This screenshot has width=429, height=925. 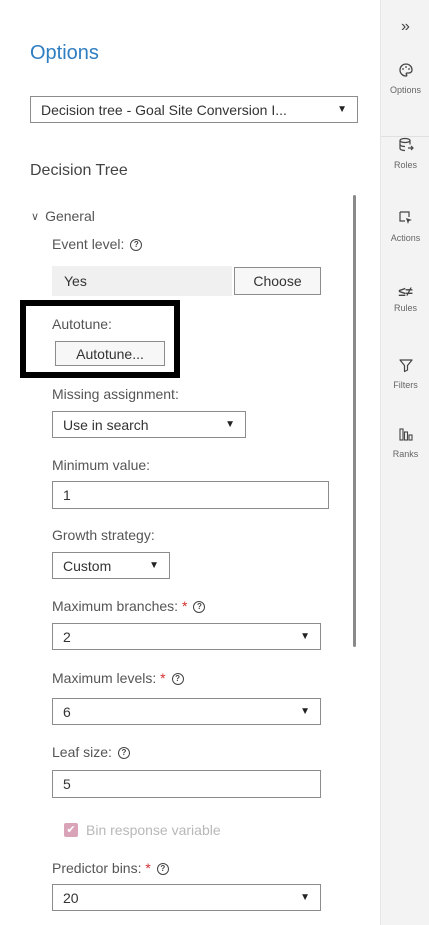 I want to click on event-level-text: Event level:, so click(x=88, y=244).